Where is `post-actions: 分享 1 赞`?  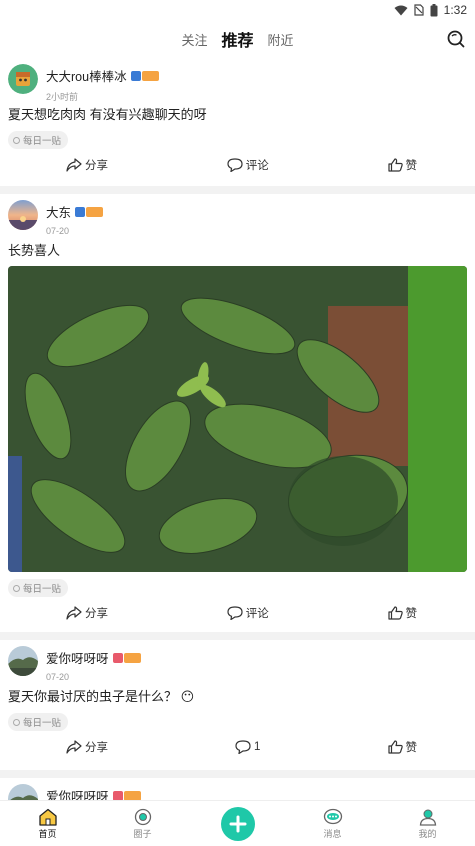
post-actions: 分享 1 赞 is located at coordinates (237, 747).